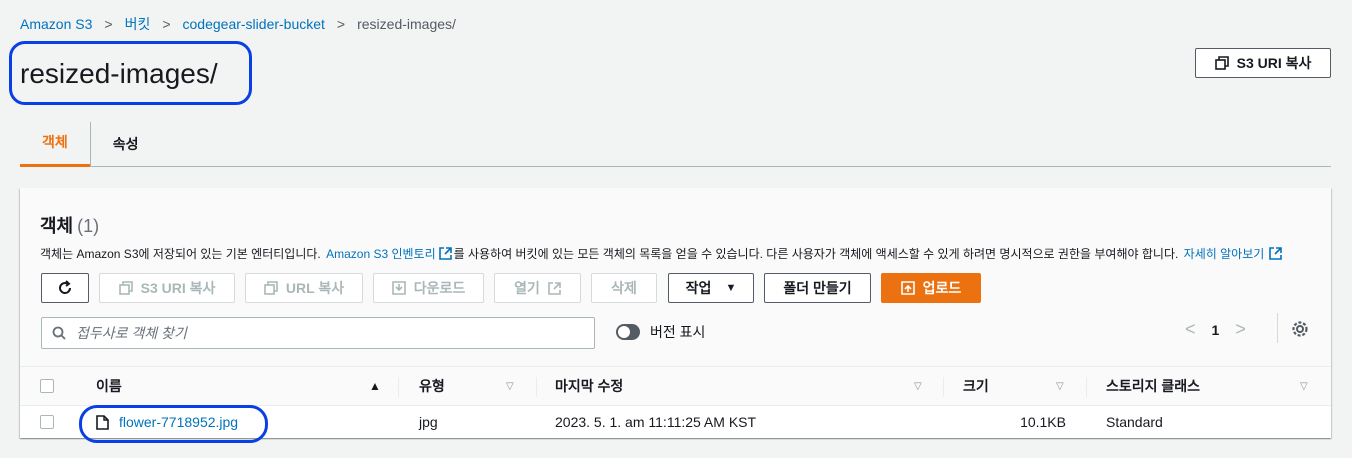 Image resolution: width=1352 pixels, height=458 pixels. Describe the element at coordinates (628, 332) in the screenshot. I see `toggle-switch` at that location.